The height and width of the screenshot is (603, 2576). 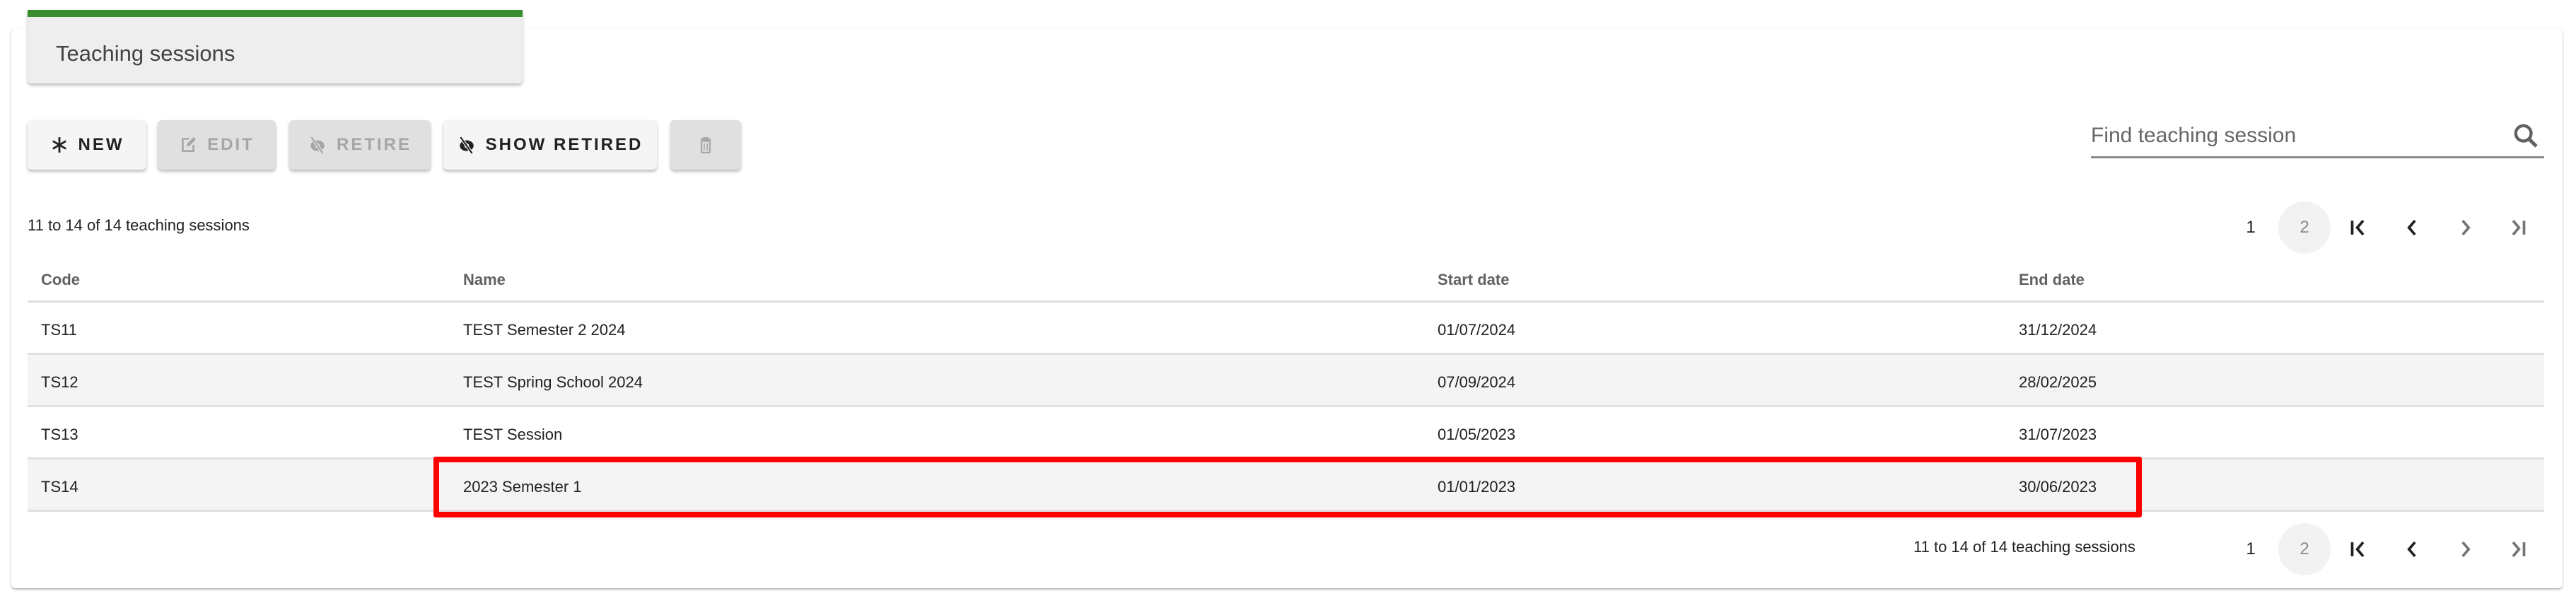 I want to click on column-header-code: Code, so click(x=60, y=280).